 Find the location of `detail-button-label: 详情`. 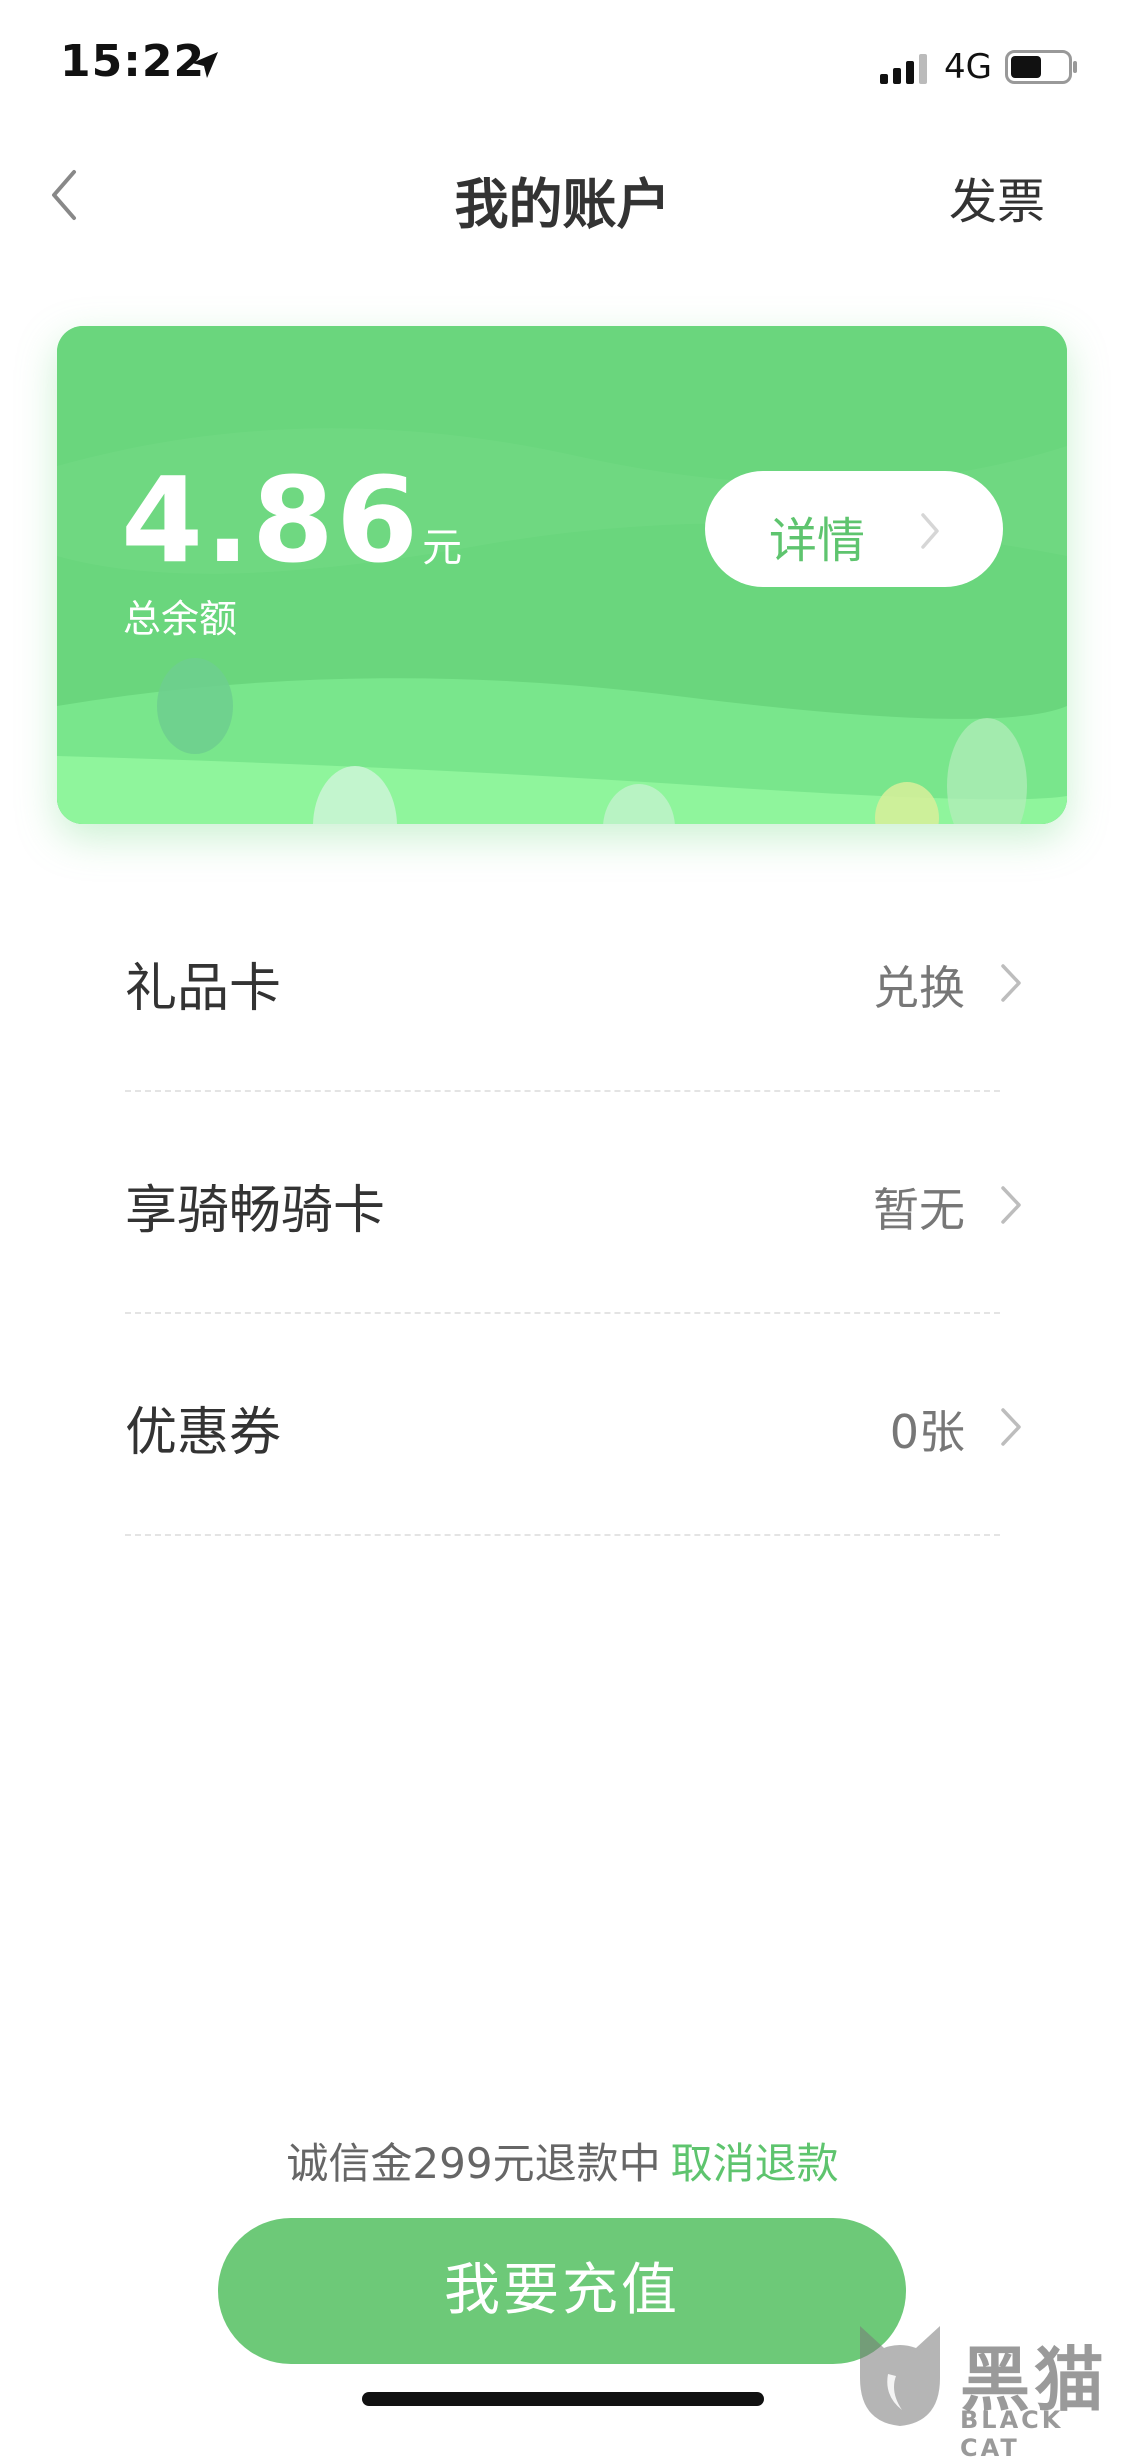

detail-button-label: 详情 is located at coordinates (817, 541).